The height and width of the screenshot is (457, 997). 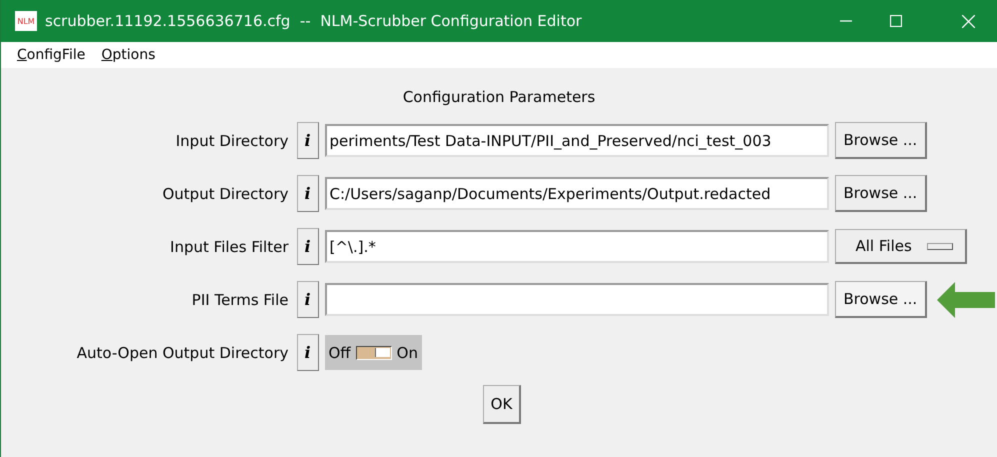 What do you see at coordinates (239, 299) in the screenshot?
I see `field-label: PII Terms File` at bounding box center [239, 299].